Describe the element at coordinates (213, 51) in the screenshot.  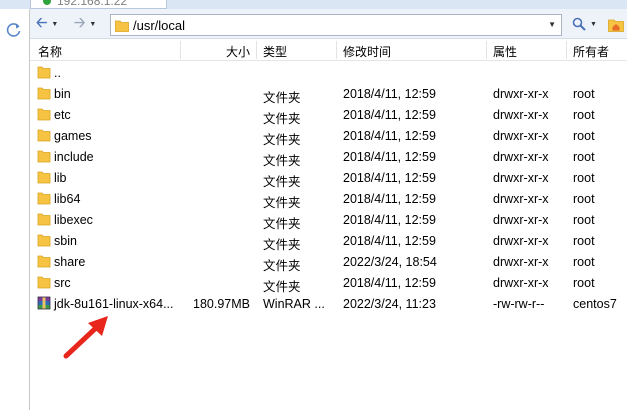
I see `column-size: 大小` at that location.